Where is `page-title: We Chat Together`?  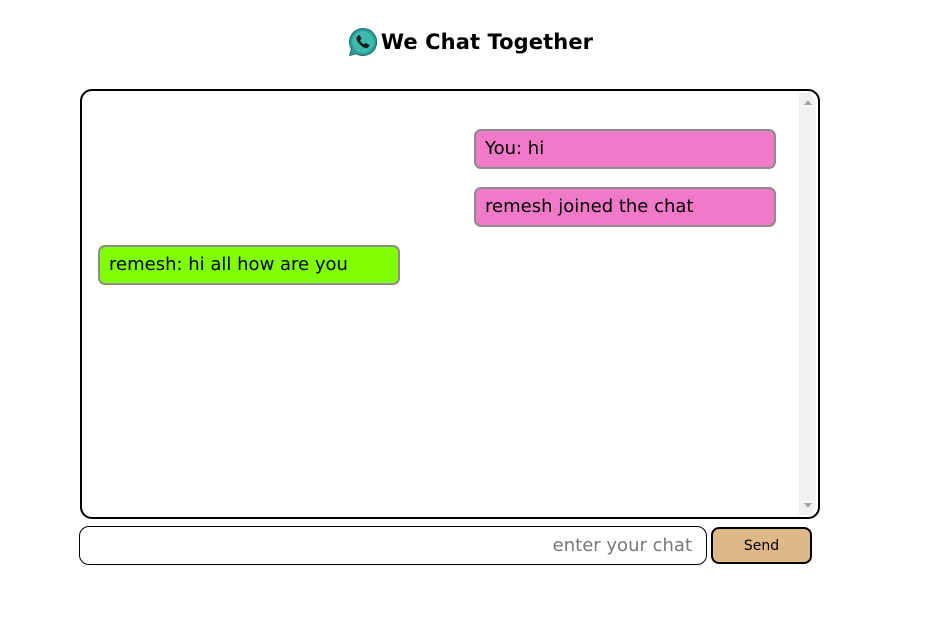
page-title: We Chat Together is located at coordinates (487, 42).